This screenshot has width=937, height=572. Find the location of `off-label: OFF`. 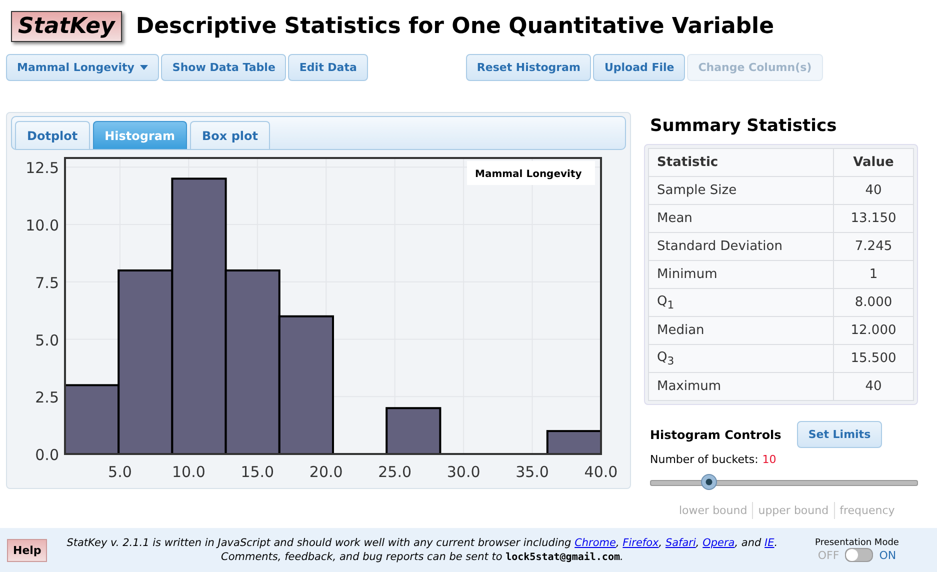

off-label: OFF is located at coordinates (829, 555).